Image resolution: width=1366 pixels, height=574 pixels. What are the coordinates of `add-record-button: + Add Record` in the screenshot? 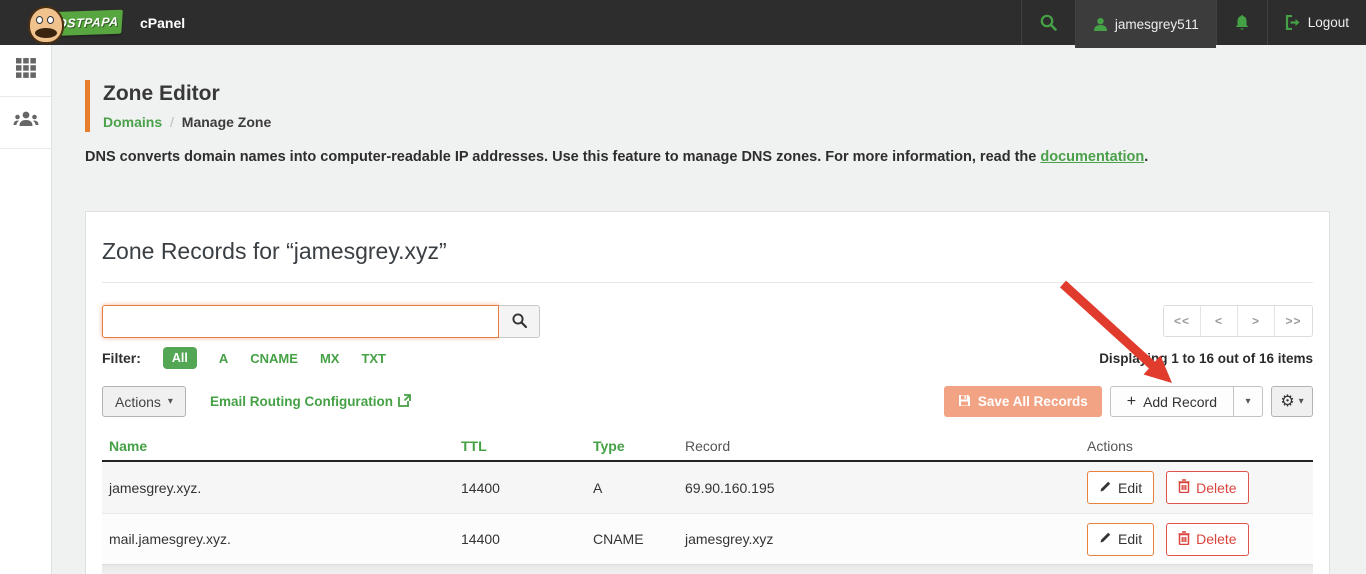 It's located at (1171, 401).